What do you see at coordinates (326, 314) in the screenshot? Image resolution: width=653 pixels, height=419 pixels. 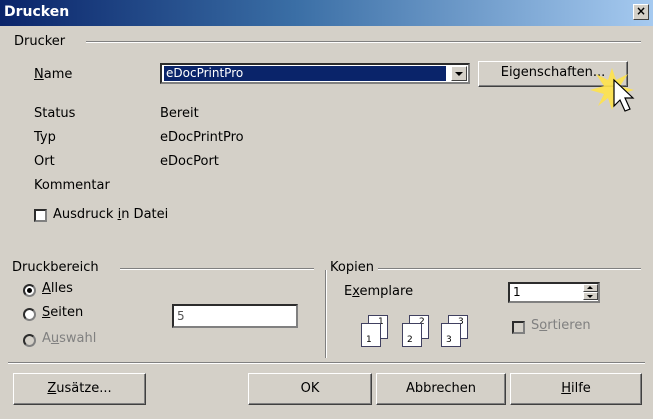 I see `copies-separator` at bounding box center [326, 314].